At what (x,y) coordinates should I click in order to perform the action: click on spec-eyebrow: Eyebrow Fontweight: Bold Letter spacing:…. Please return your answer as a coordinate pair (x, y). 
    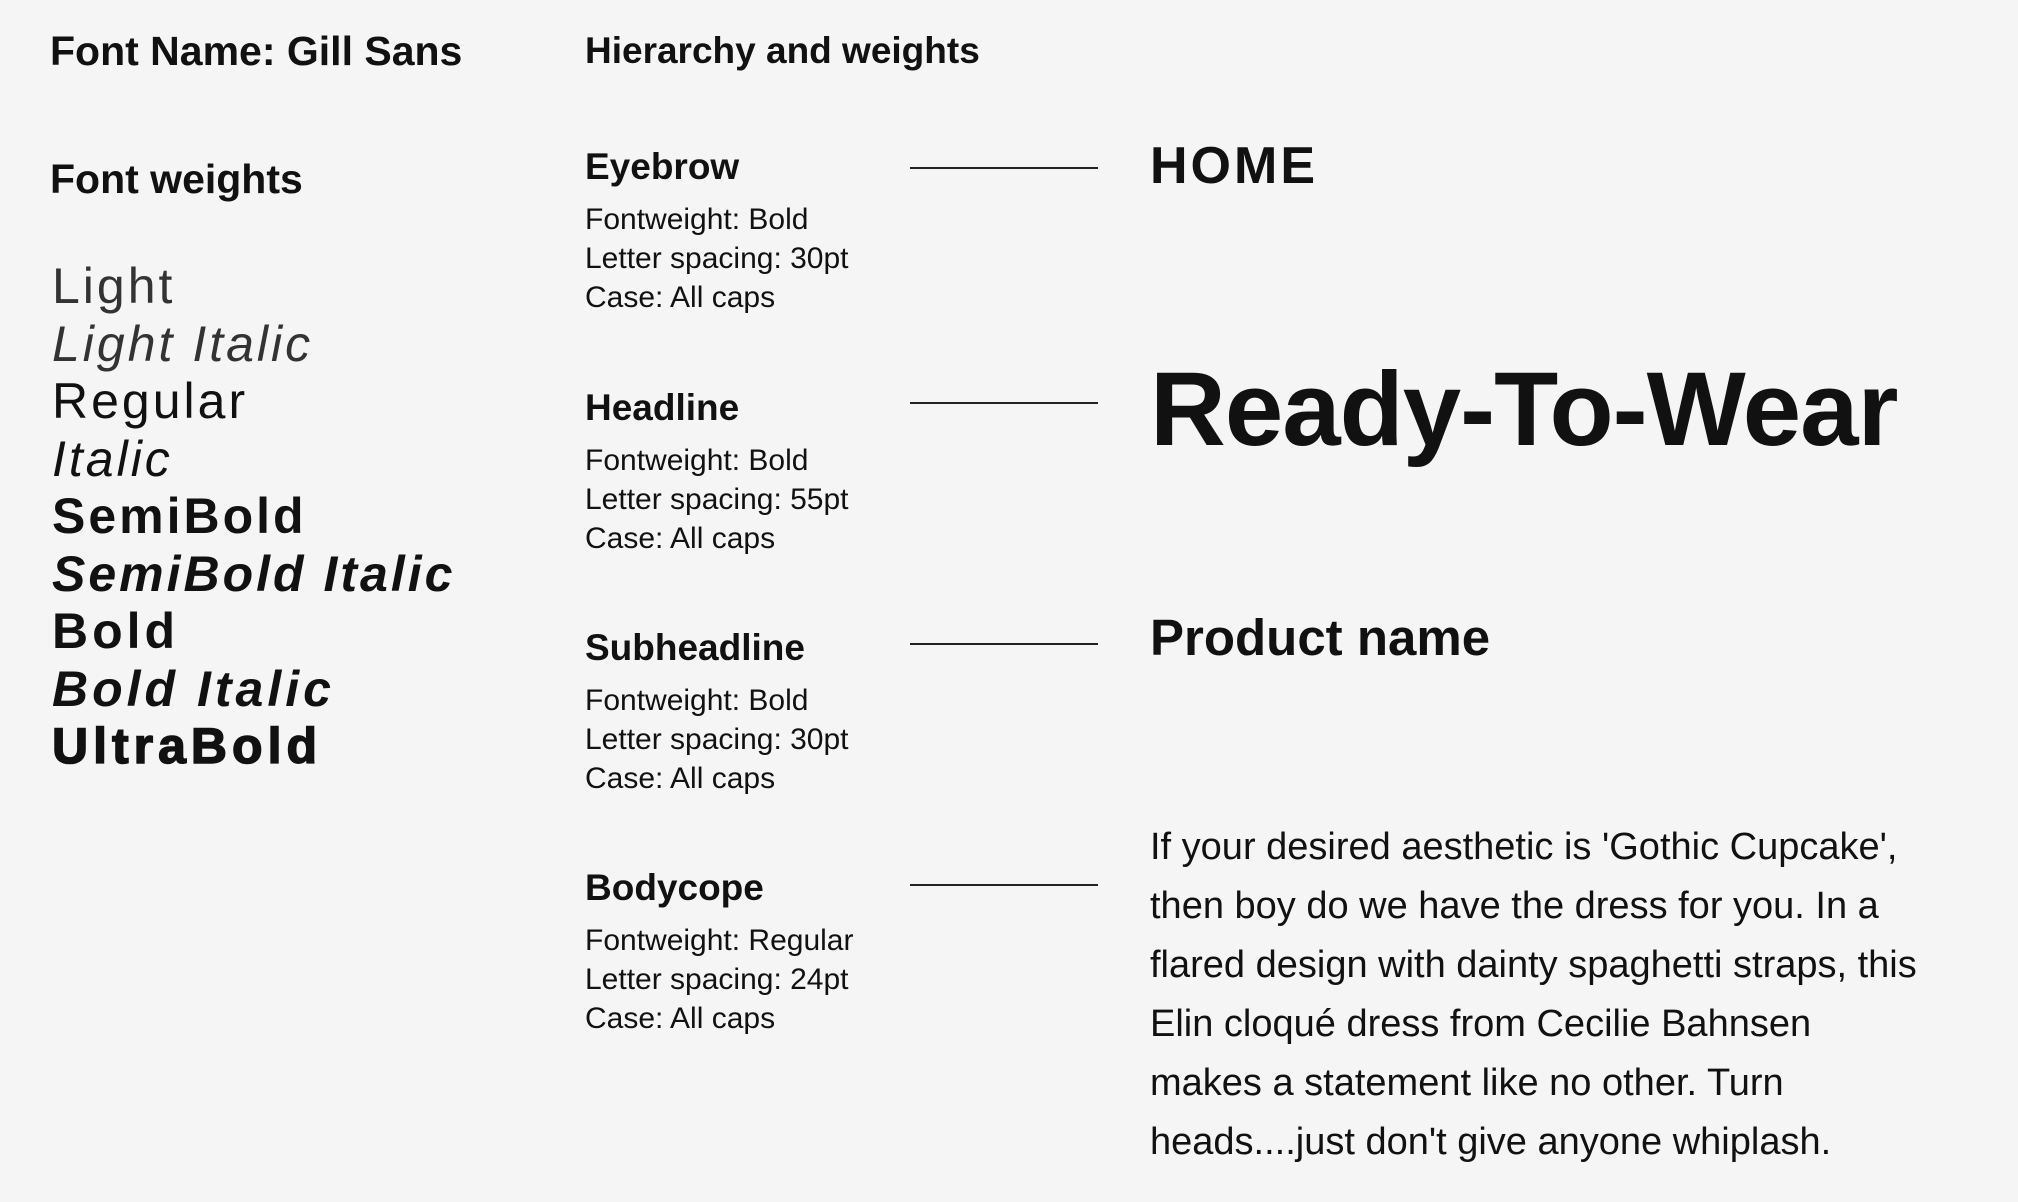
    Looking at the image, I should click on (717, 229).